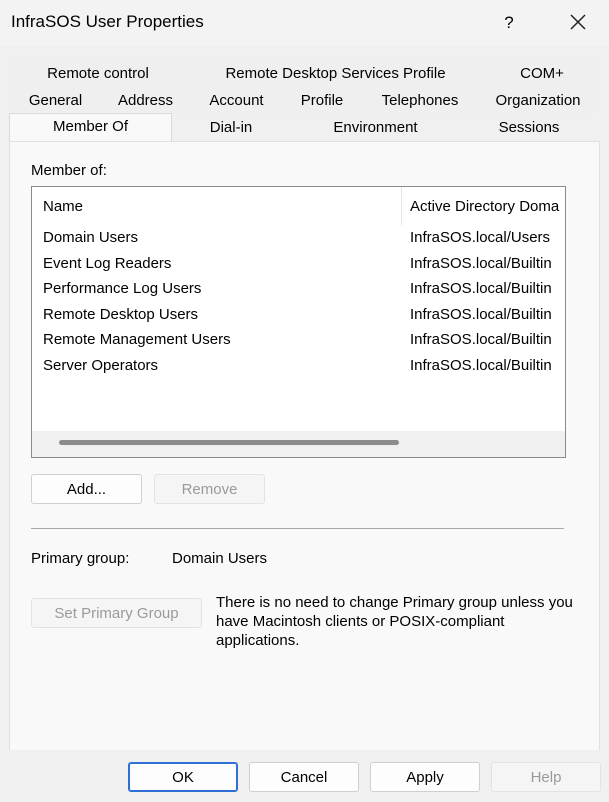 The height and width of the screenshot is (802, 609). What do you see at coordinates (298, 366) in the screenshot?
I see `table-row: Server Operators InfraSOS.local/Builtin` at bounding box center [298, 366].